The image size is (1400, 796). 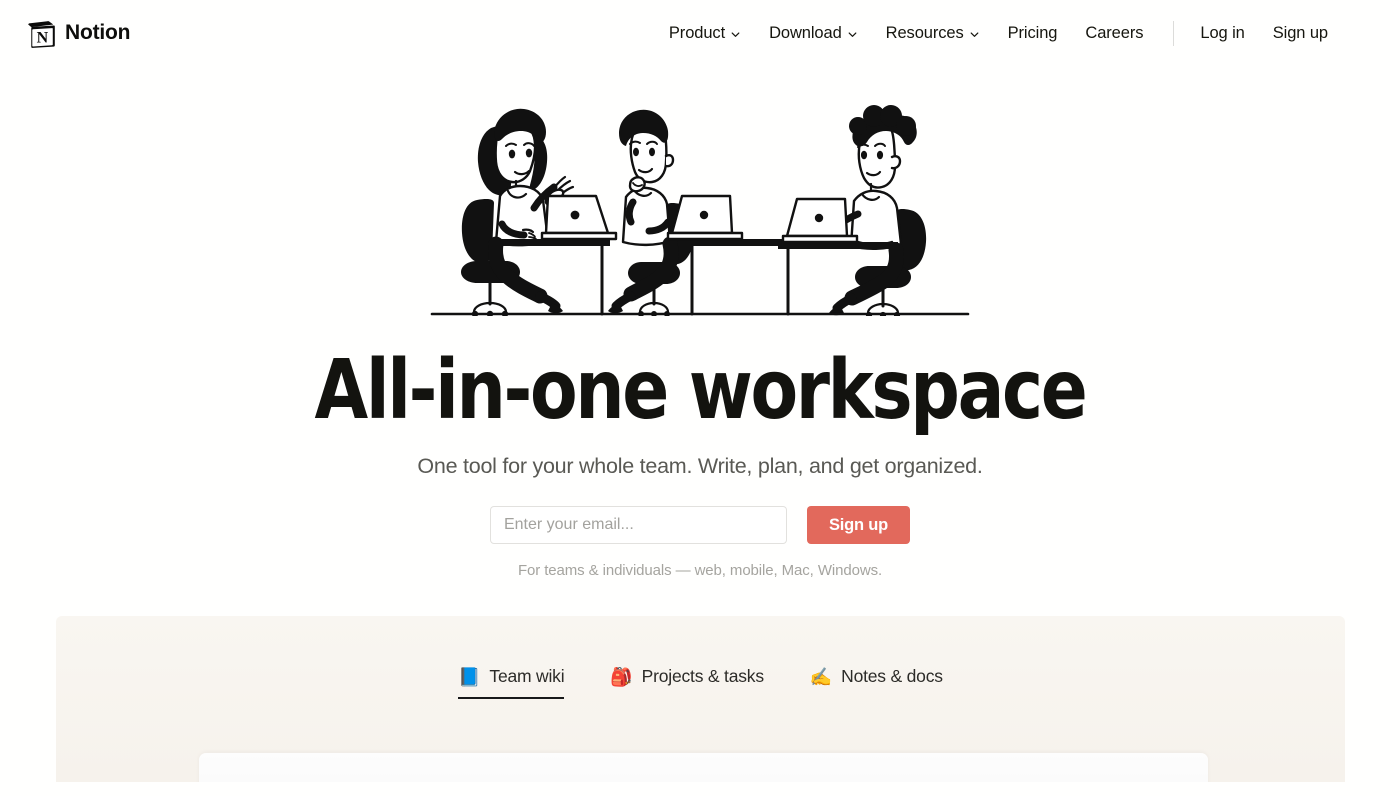 I want to click on nav-item-resources: Resources, so click(x=933, y=33).